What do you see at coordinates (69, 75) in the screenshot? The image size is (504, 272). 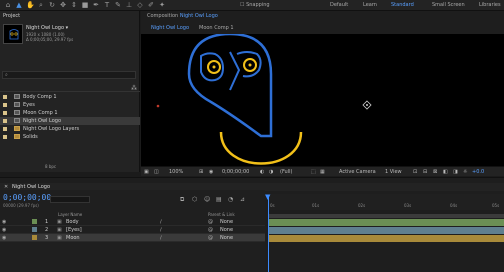 I see `project-search-input: ⌕` at bounding box center [69, 75].